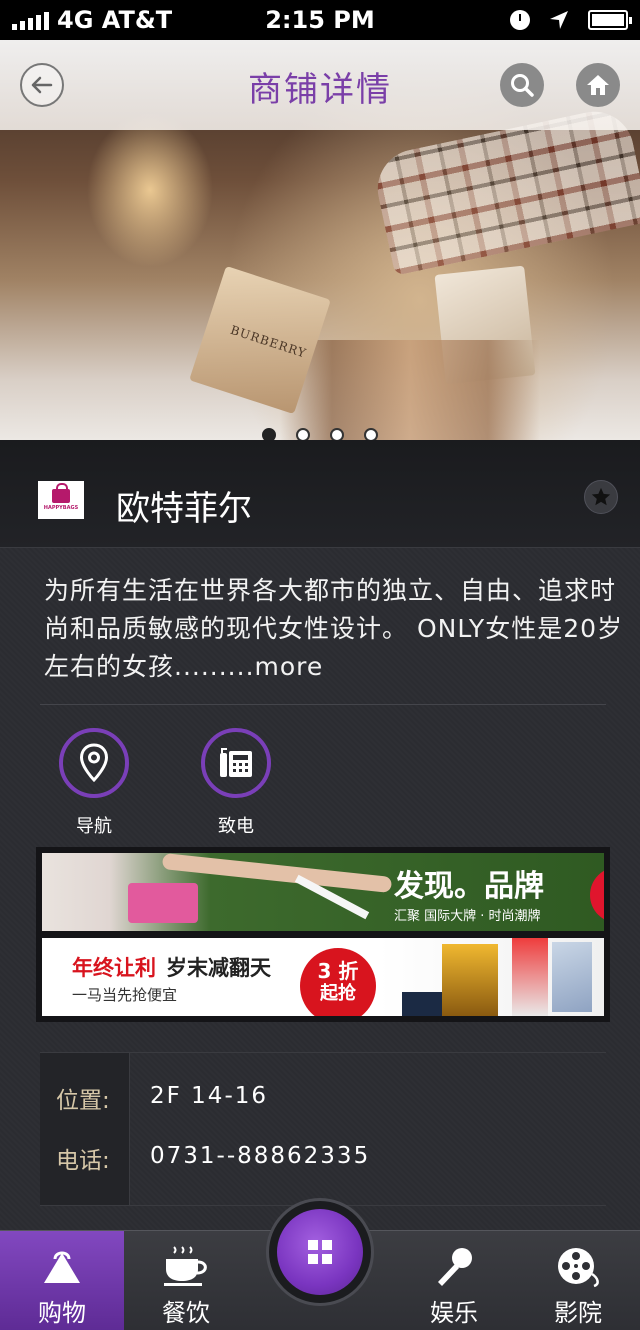  I want to click on bag-brand-text: BURBERRY, so click(268, 341).